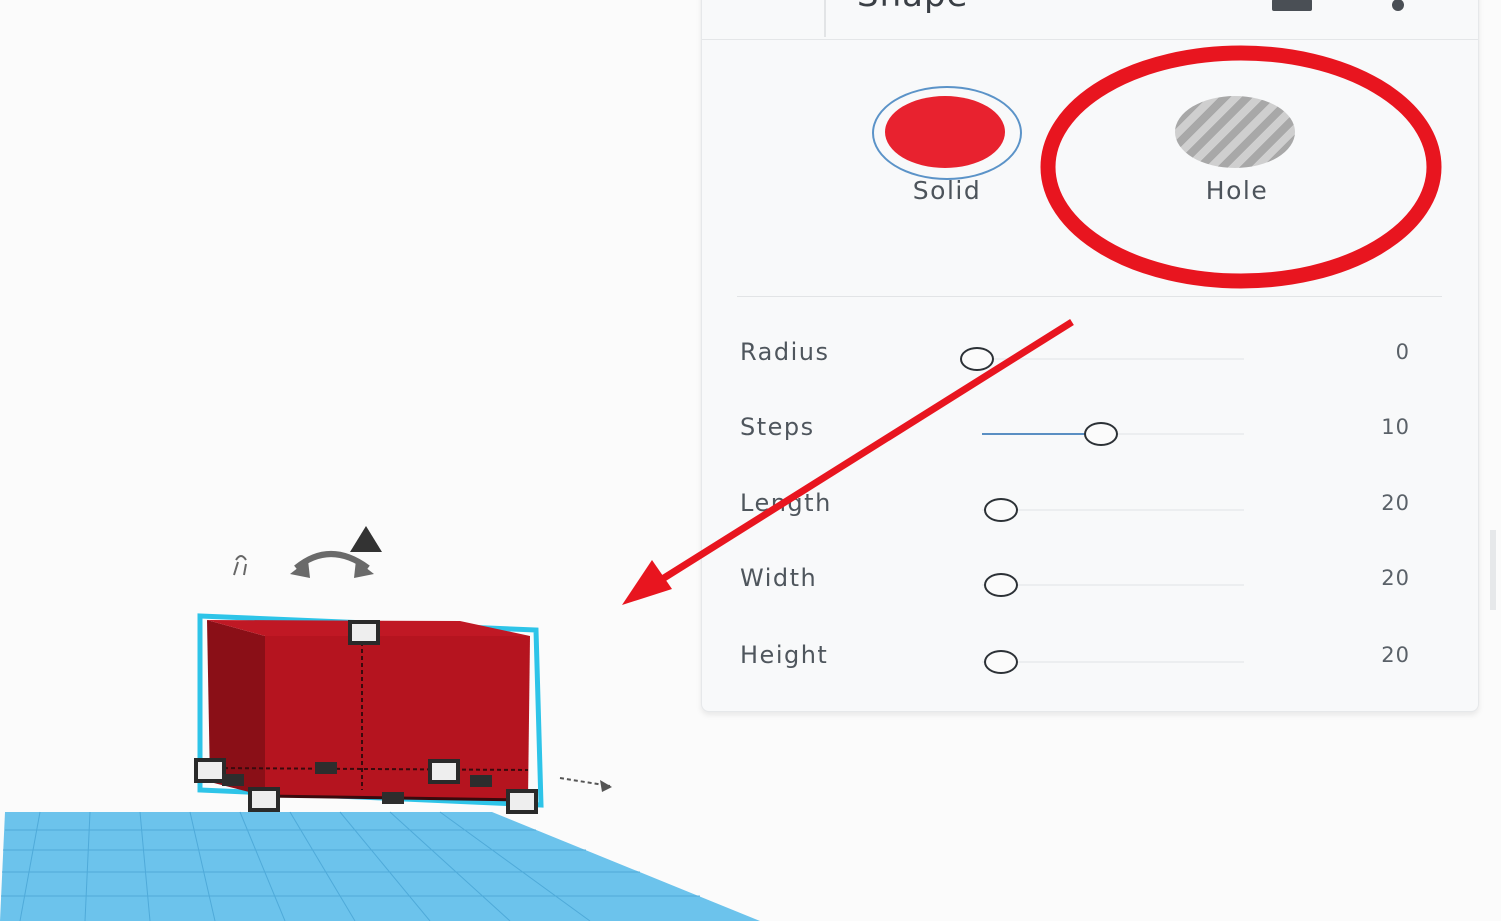 The width and height of the screenshot is (1501, 921). Describe the element at coordinates (364, 632) in the screenshot. I see `top-handle` at that location.